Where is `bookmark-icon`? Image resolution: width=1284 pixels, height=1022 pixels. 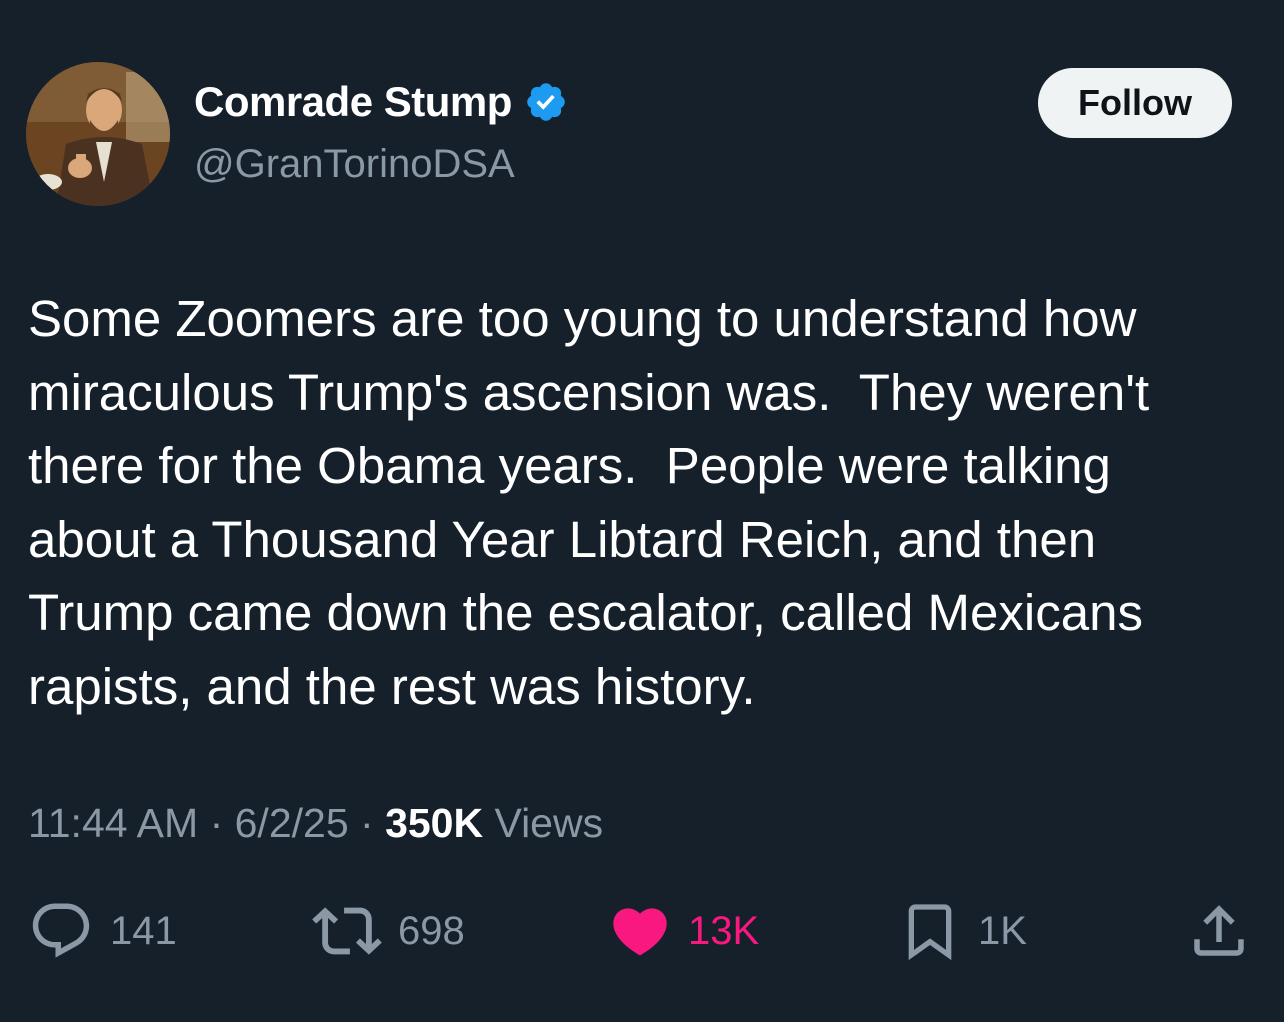
bookmark-icon is located at coordinates (930, 932).